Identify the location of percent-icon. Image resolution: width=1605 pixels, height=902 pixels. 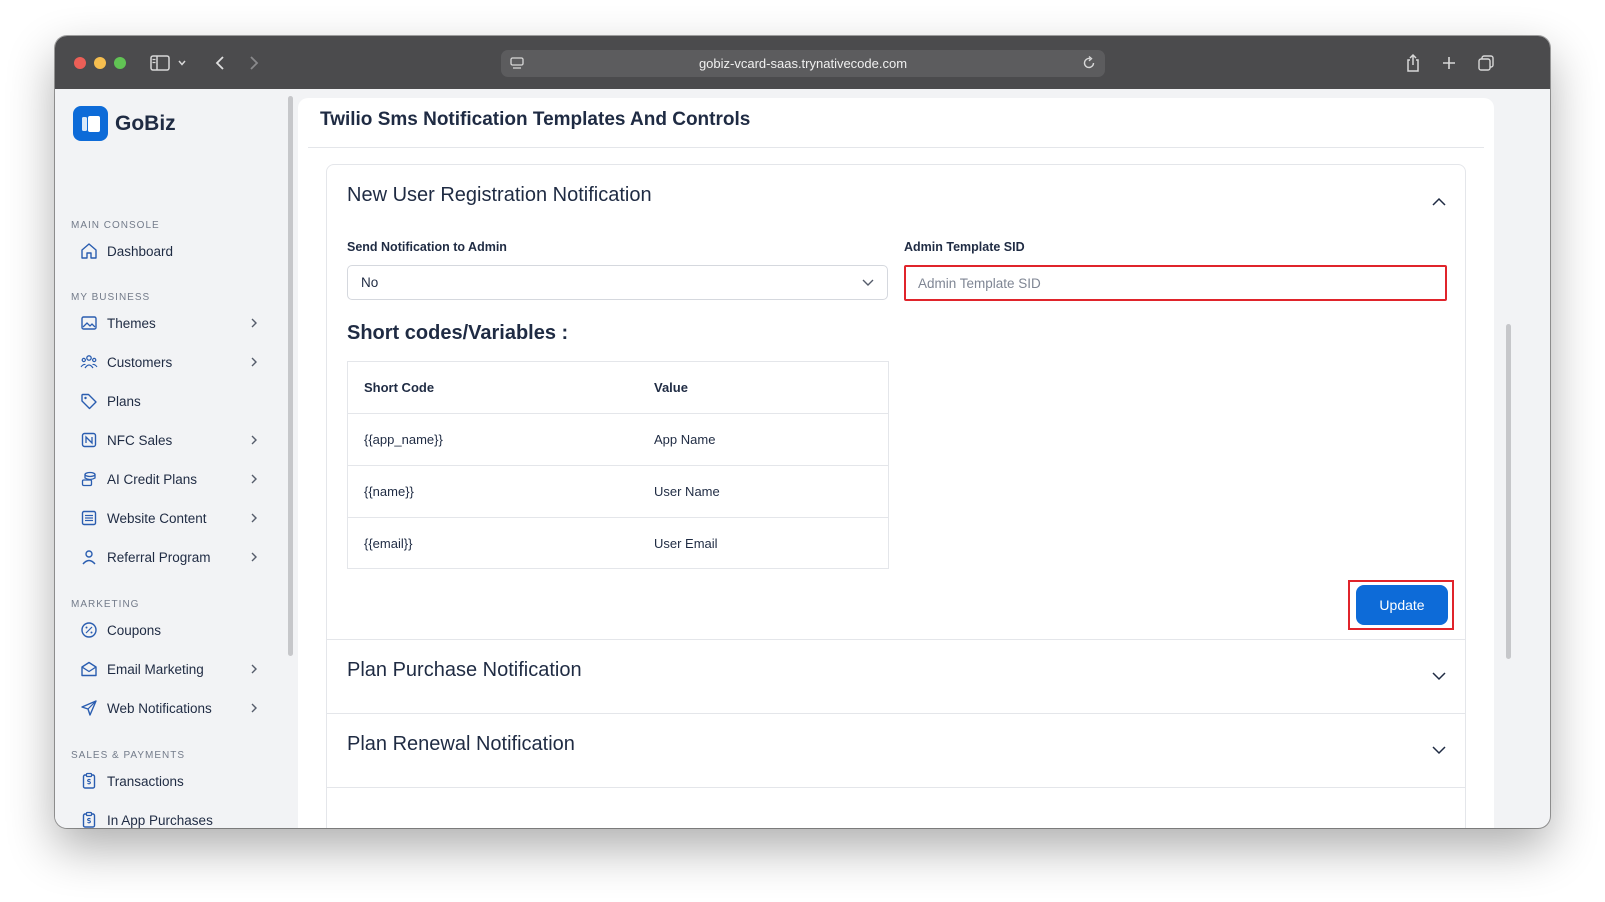
(89, 630).